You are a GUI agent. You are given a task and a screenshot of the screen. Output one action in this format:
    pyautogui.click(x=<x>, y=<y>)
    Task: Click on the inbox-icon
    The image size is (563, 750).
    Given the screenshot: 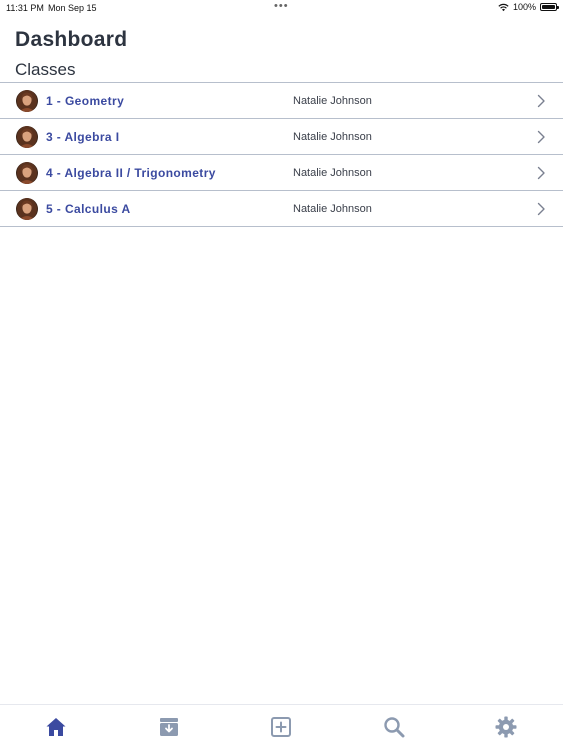 What is the action you would take?
    pyautogui.click(x=169, y=727)
    